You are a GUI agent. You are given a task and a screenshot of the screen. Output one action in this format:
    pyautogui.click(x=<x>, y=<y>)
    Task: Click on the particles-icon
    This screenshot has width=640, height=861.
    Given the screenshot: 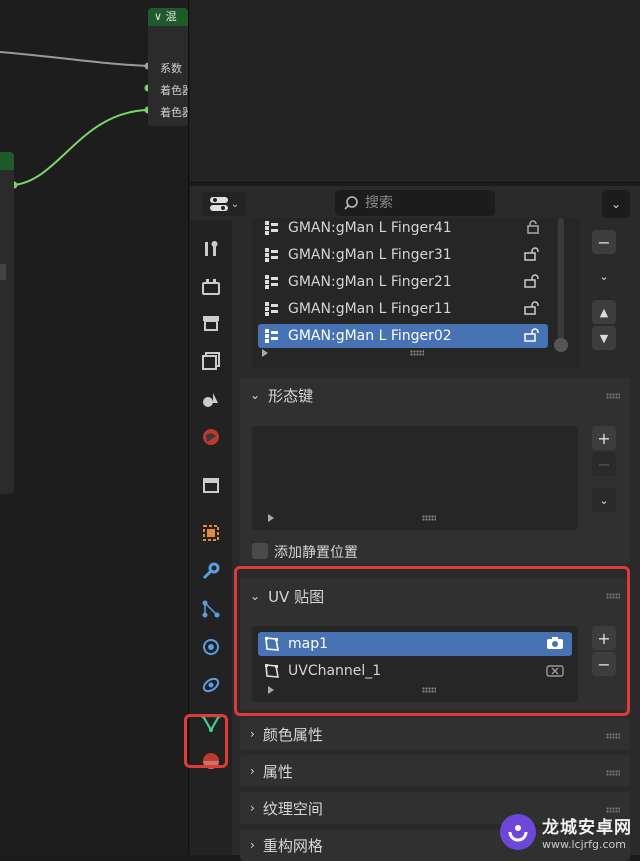 What is the action you would take?
    pyautogui.click(x=211, y=609)
    